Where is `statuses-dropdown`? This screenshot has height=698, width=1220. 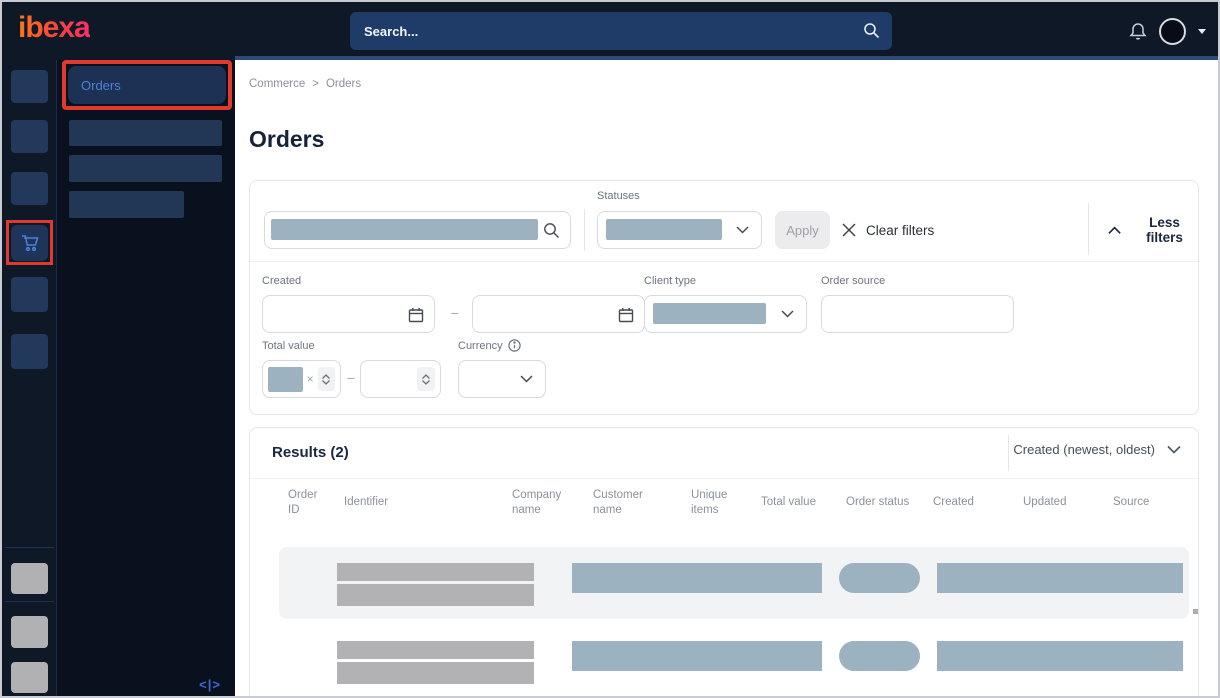
statuses-dropdown is located at coordinates (679, 230).